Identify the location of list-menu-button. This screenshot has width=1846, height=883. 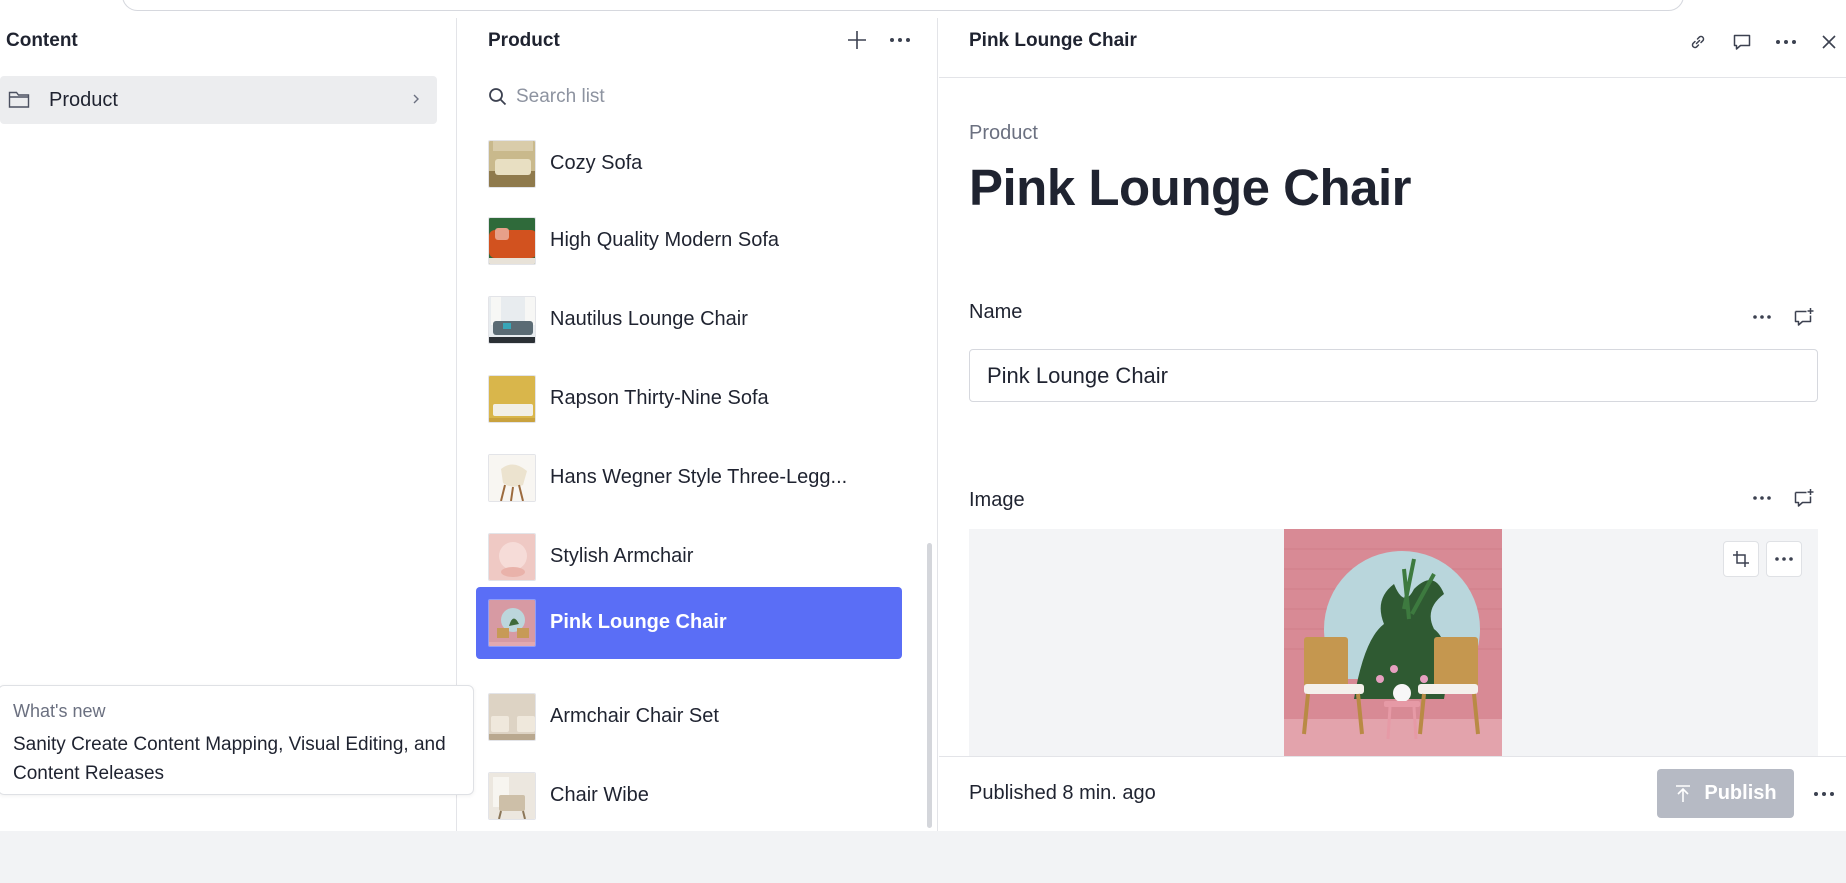
(900, 40).